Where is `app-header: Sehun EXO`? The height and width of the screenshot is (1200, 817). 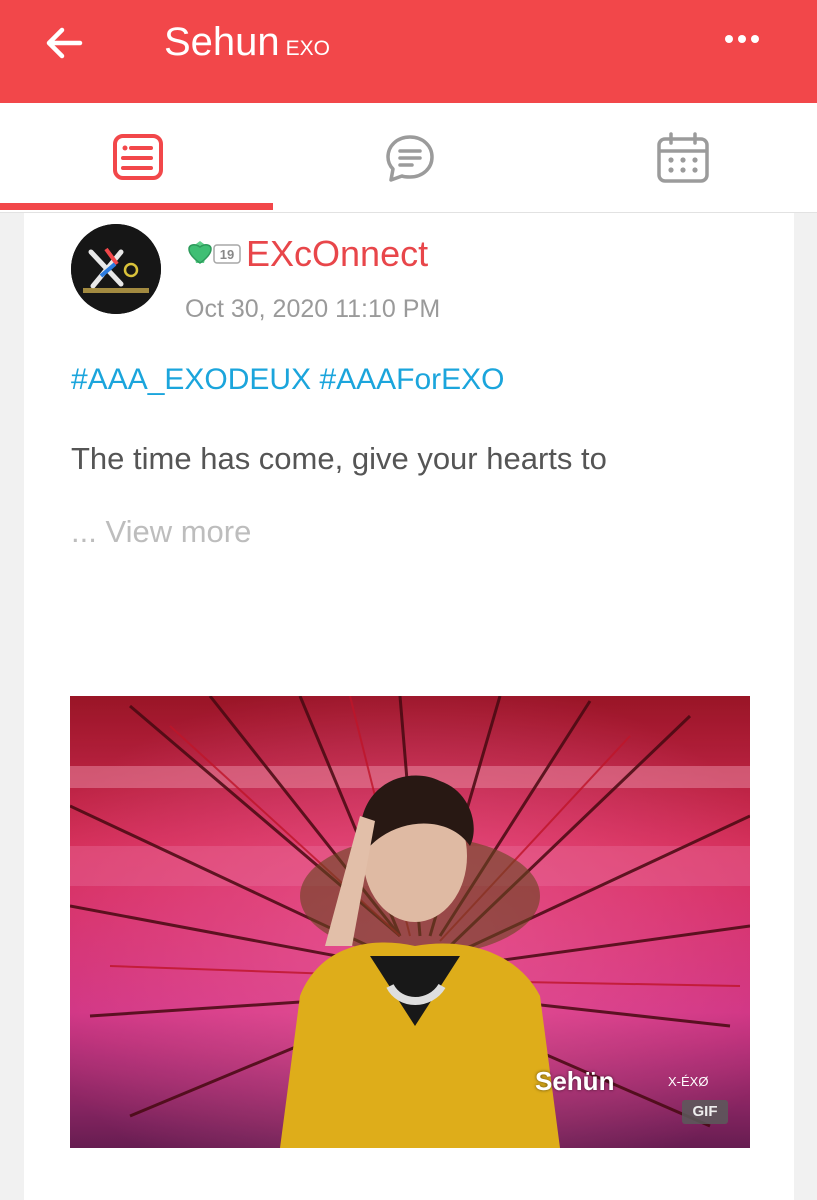
app-header: Sehun EXO is located at coordinates (408, 51).